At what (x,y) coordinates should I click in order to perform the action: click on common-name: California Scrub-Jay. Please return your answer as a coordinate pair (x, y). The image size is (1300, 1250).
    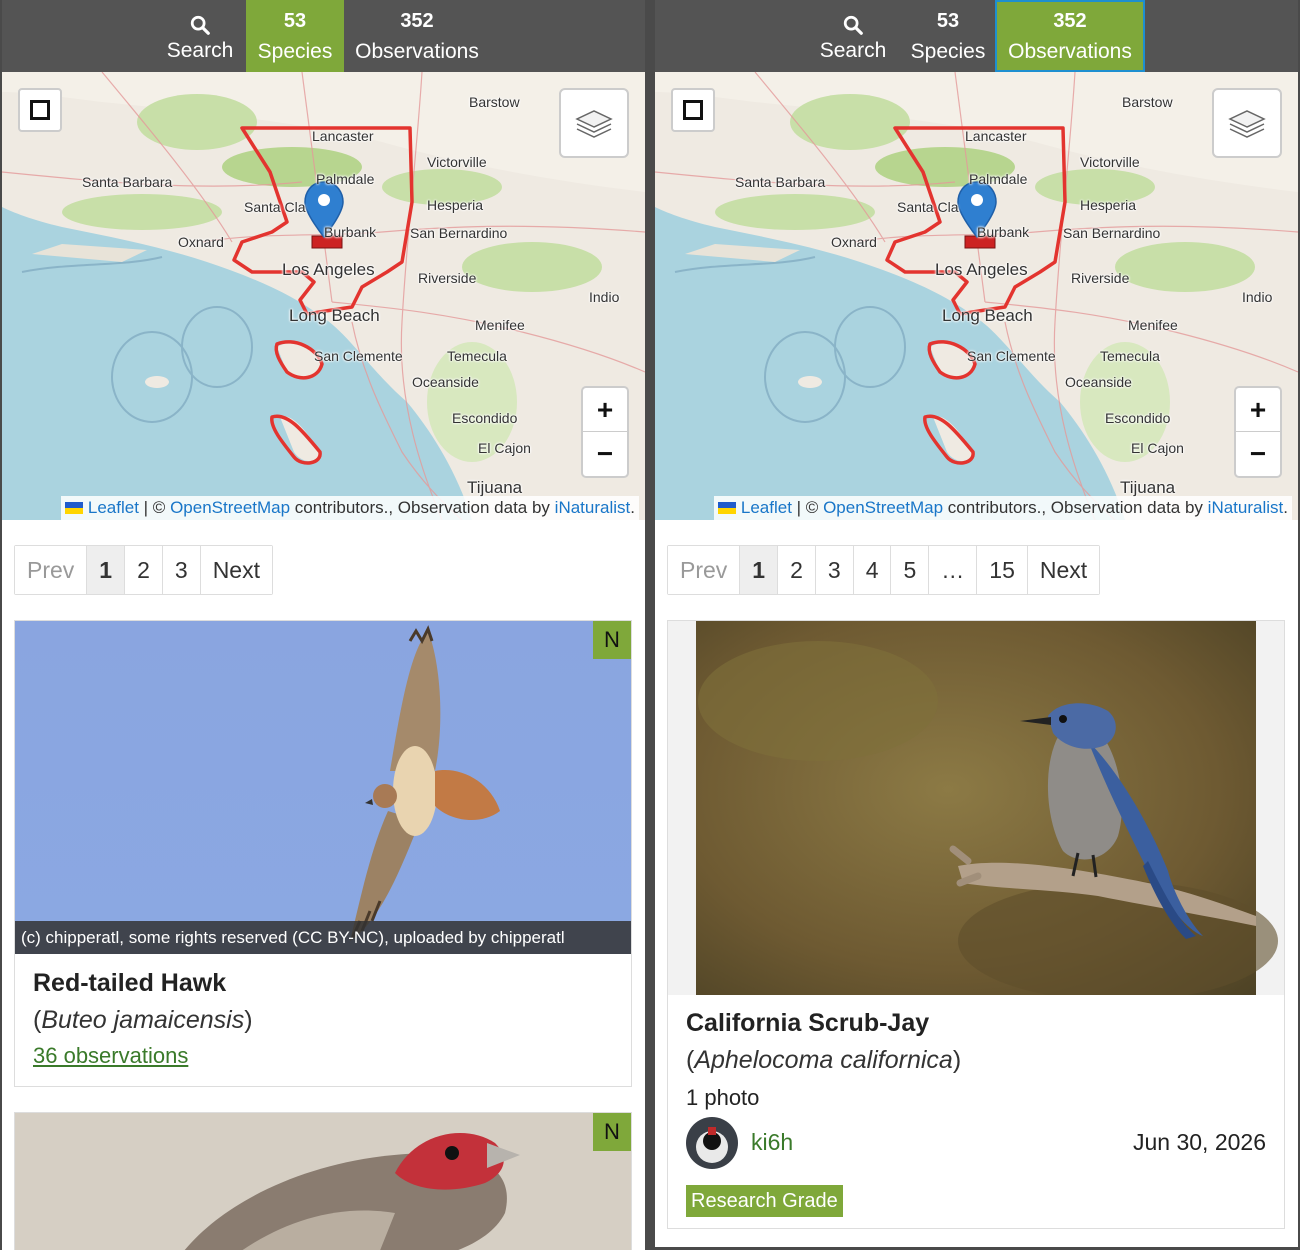
    Looking at the image, I should click on (808, 1023).